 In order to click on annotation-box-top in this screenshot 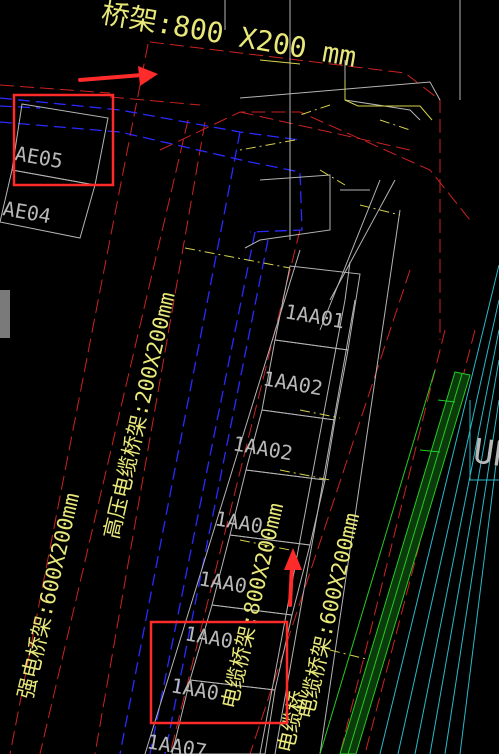, I will do `click(63, 140)`.